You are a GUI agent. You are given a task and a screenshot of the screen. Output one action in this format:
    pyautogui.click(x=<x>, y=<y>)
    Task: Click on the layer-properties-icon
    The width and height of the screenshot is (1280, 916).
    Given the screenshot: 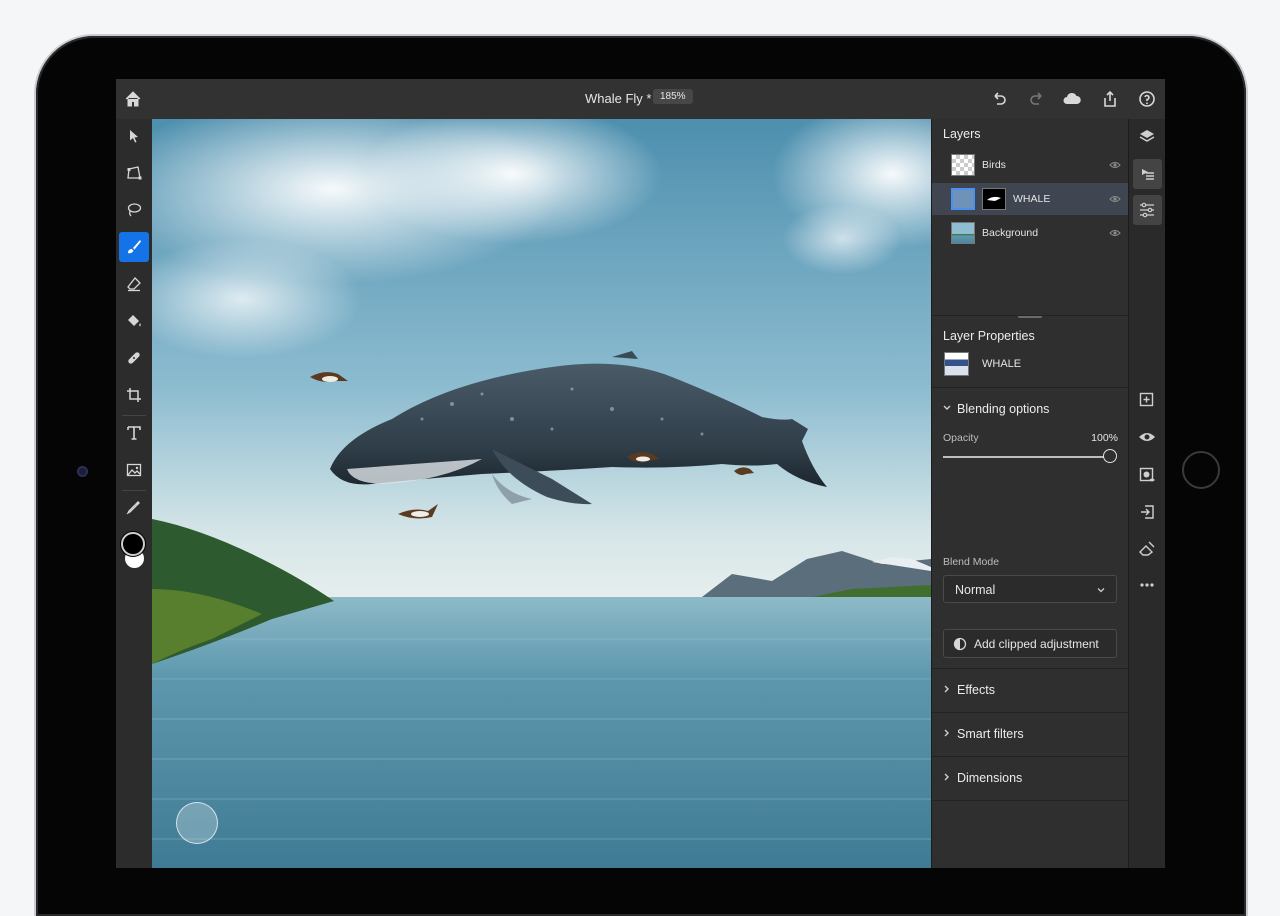 What is the action you would take?
    pyautogui.click(x=1147, y=174)
    